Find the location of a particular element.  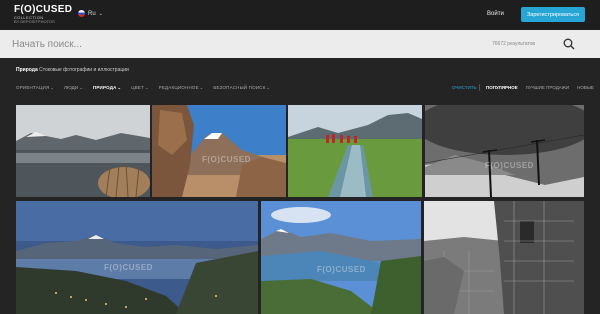

sort-options: ПОПУЛЯРНОЕ ЛУЧШИЕ ПРОДАЖИ НОВЫЕ is located at coordinates (540, 87).